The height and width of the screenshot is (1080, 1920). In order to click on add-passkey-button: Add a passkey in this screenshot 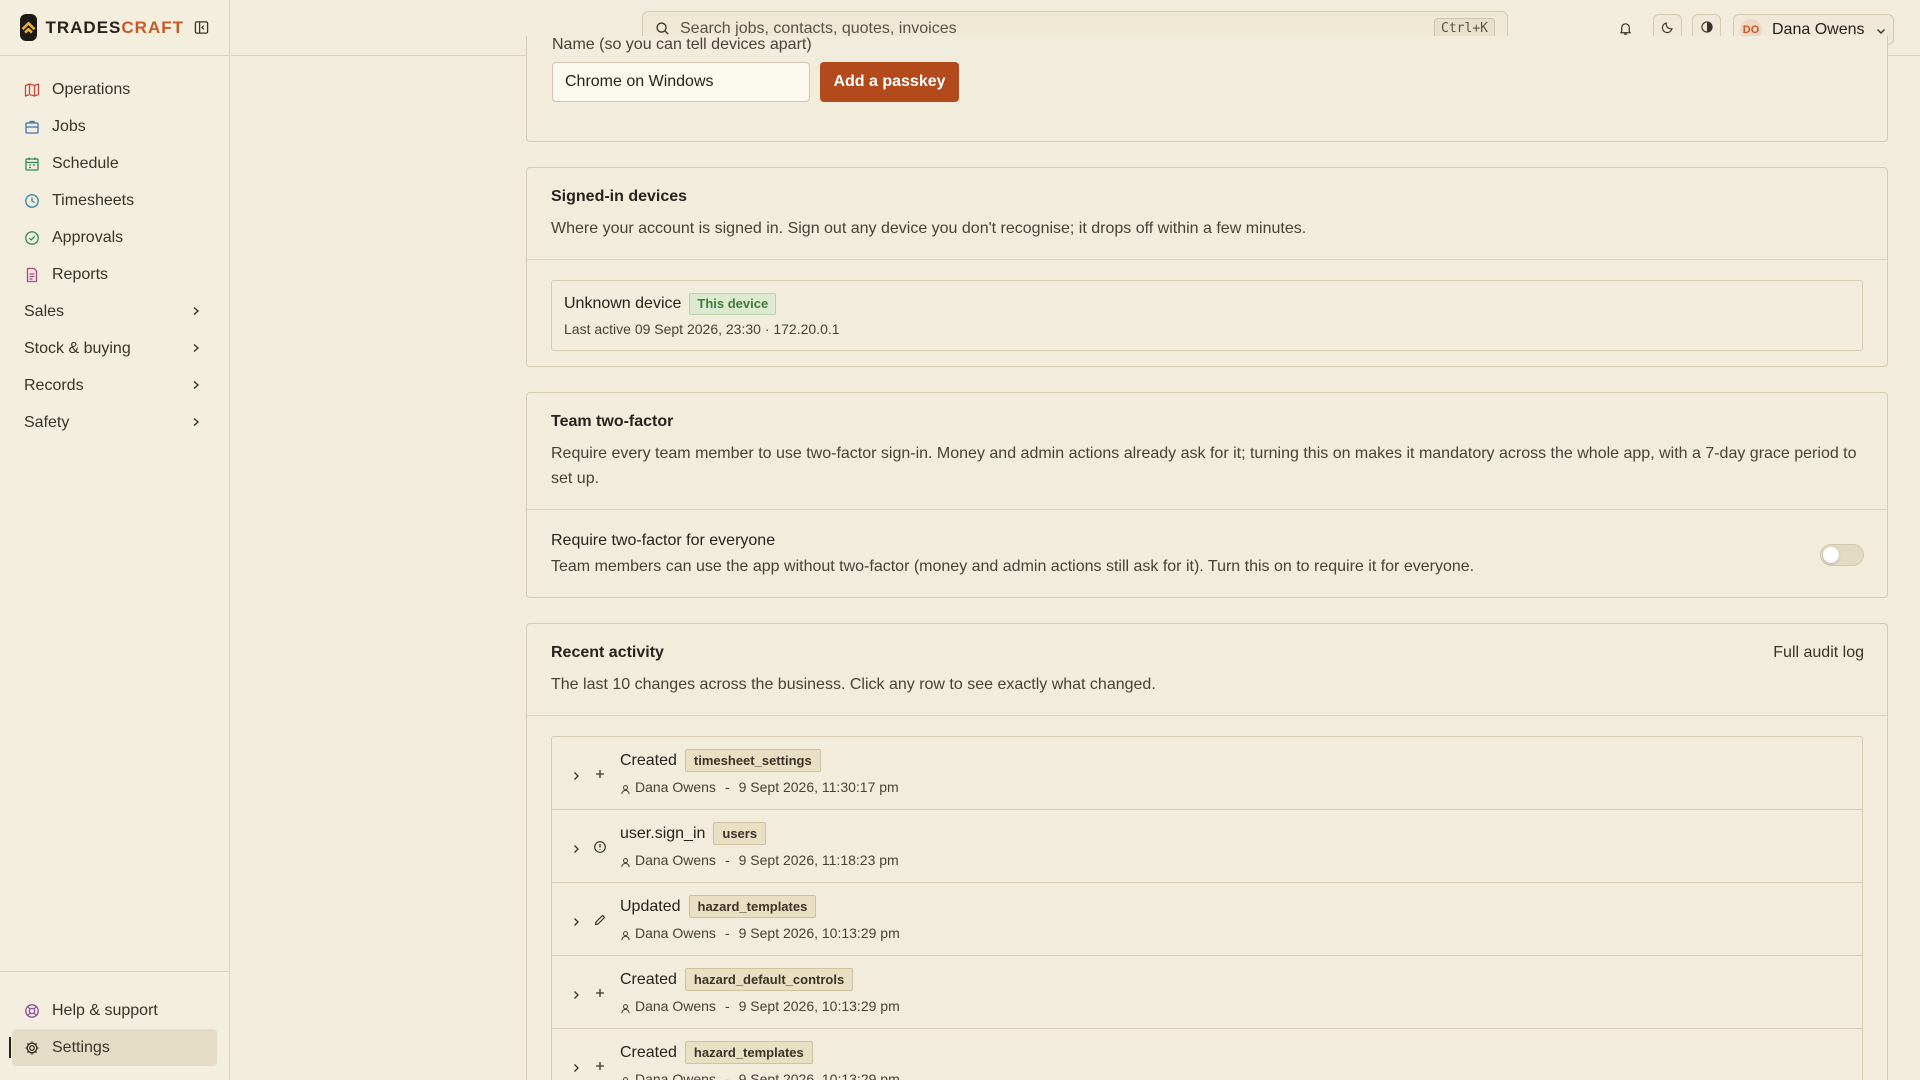, I will do `click(889, 82)`.